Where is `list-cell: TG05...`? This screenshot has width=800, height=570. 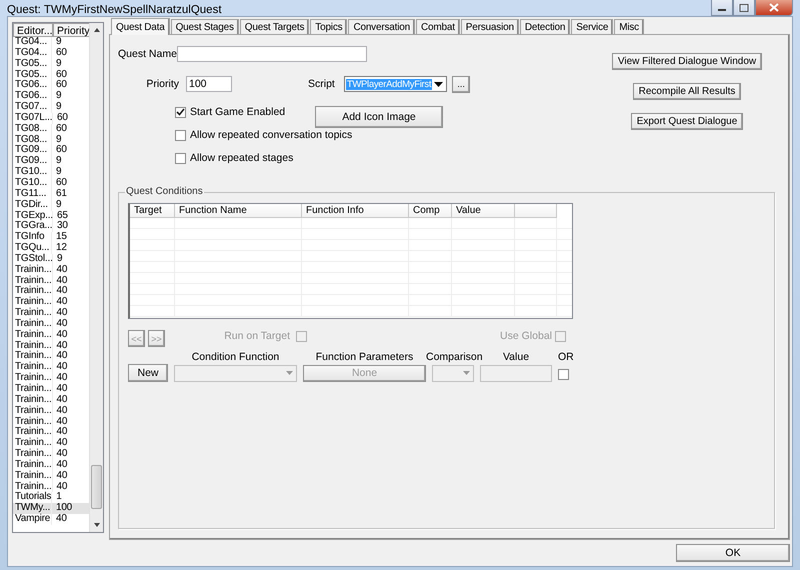 list-cell: TG05... is located at coordinates (32, 75).